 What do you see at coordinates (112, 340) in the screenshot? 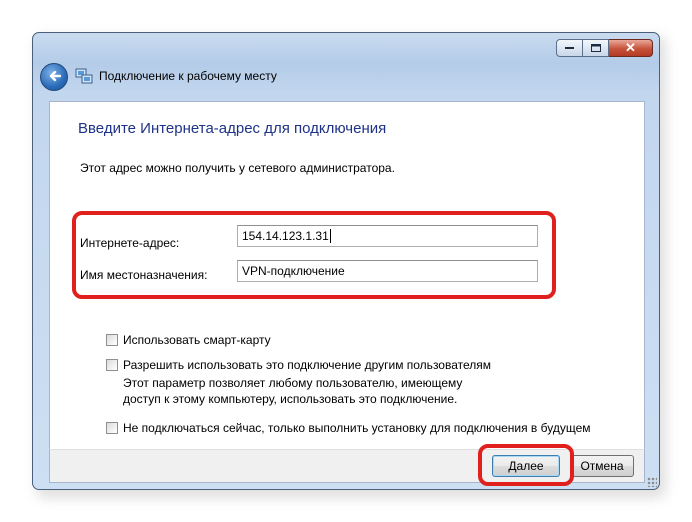
I see `smartcard-checkbox` at bounding box center [112, 340].